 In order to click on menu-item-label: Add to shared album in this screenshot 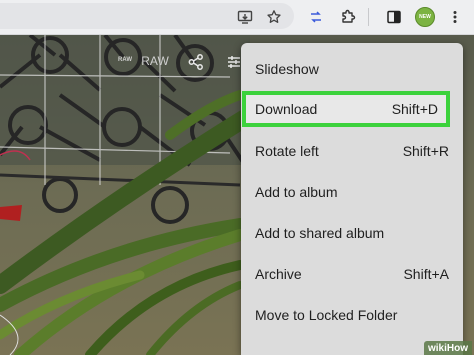, I will do `click(320, 232)`.